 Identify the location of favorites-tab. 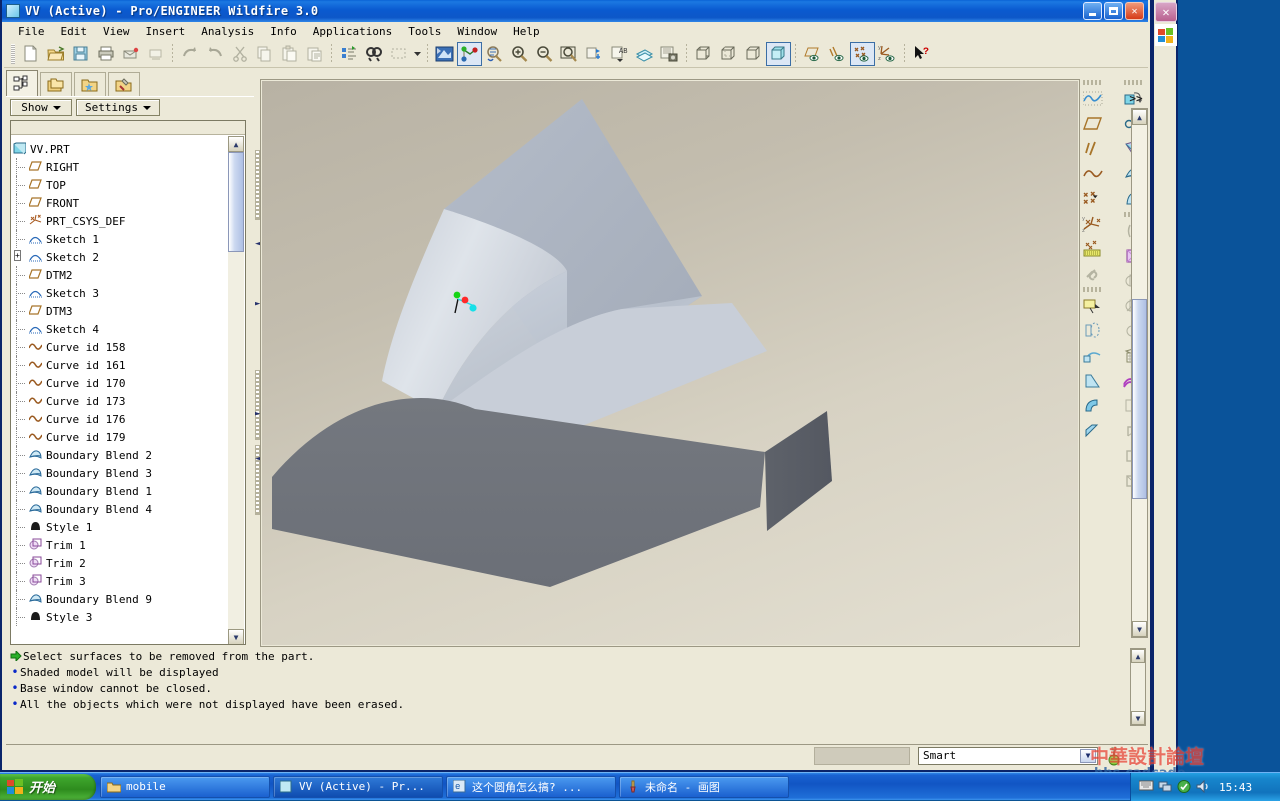
(90, 84).